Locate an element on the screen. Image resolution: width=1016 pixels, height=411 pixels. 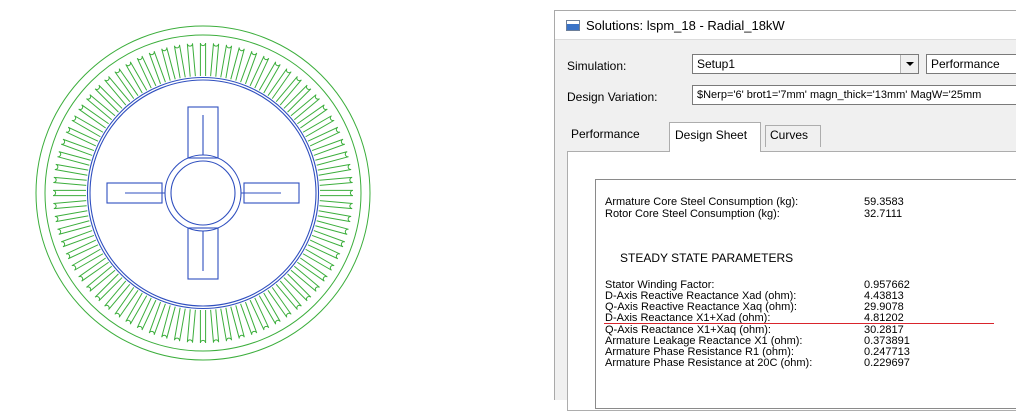
rotor-outer-circle is located at coordinates (203, 193).